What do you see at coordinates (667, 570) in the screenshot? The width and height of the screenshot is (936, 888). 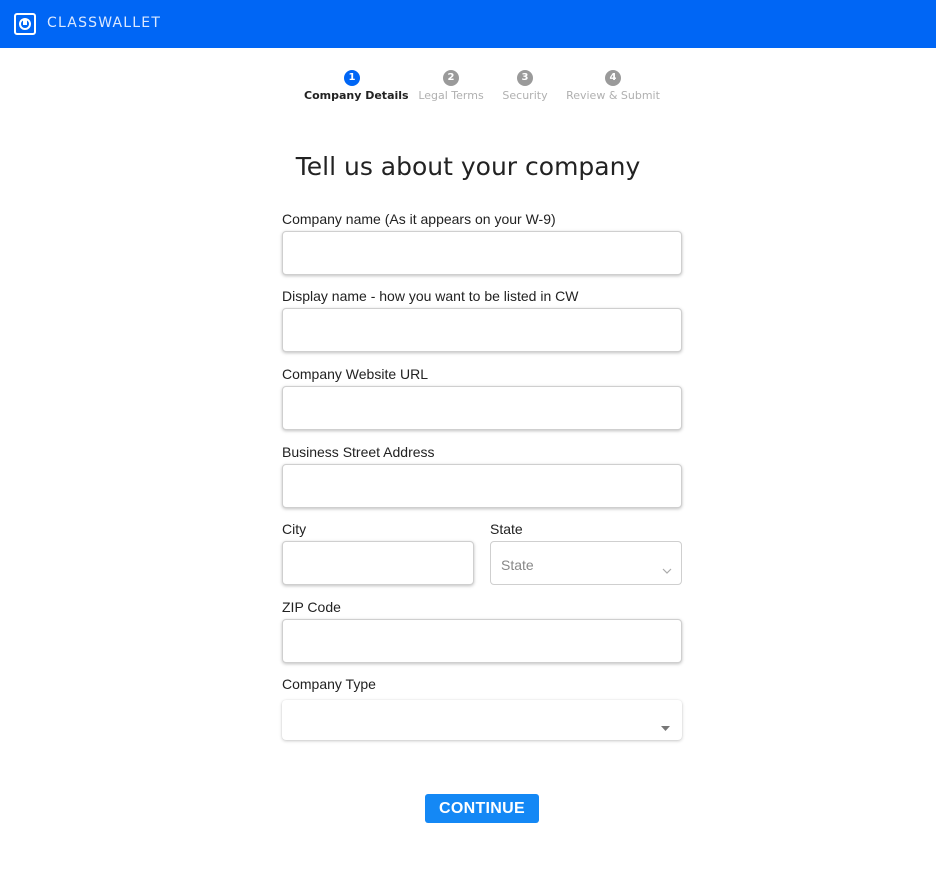 I see `chevron-down-icon` at bounding box center [667, 570].